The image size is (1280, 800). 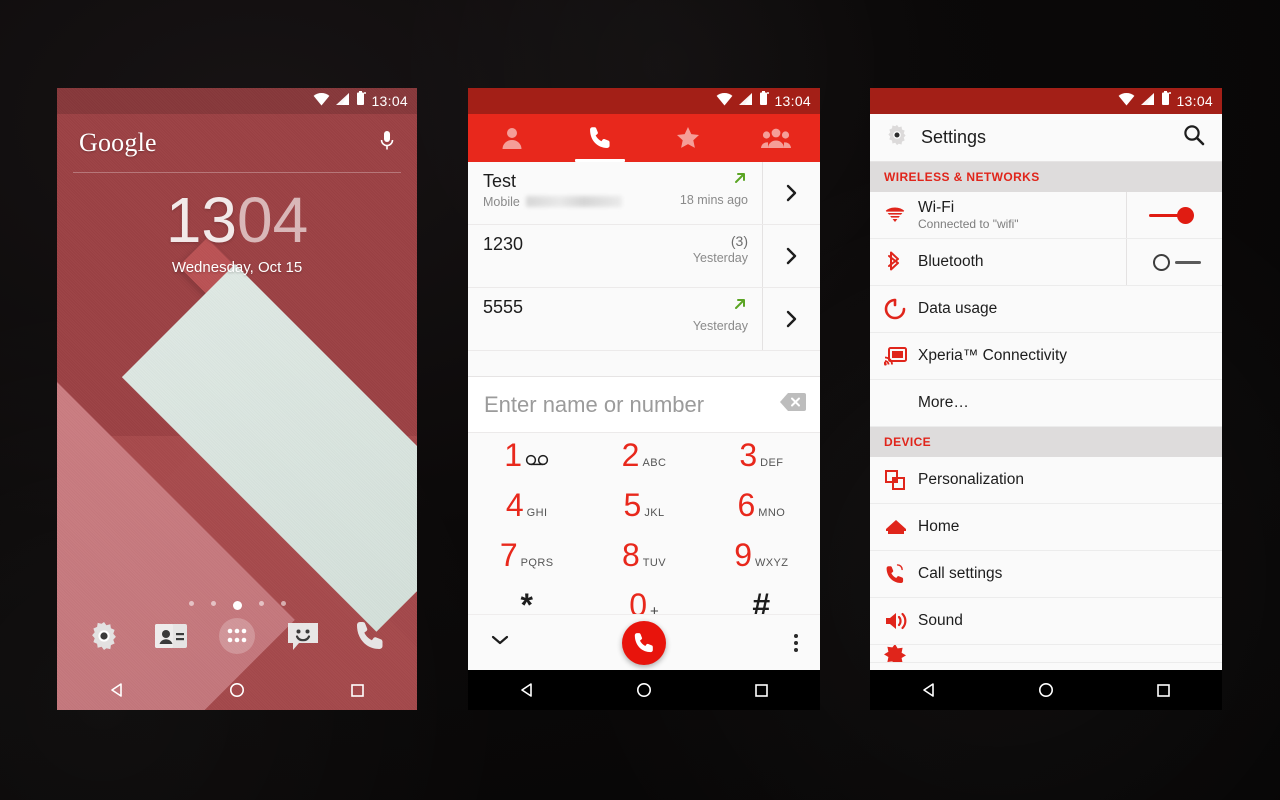 I want to click on settings-item-data-usage: Data usage, so click(x=1046, y=309).